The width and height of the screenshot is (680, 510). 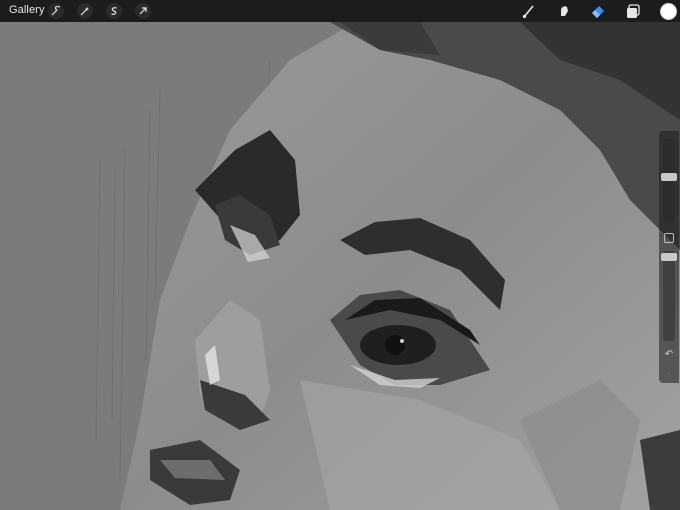 I want to click on color-picker-button, so click(x=668, y=11).